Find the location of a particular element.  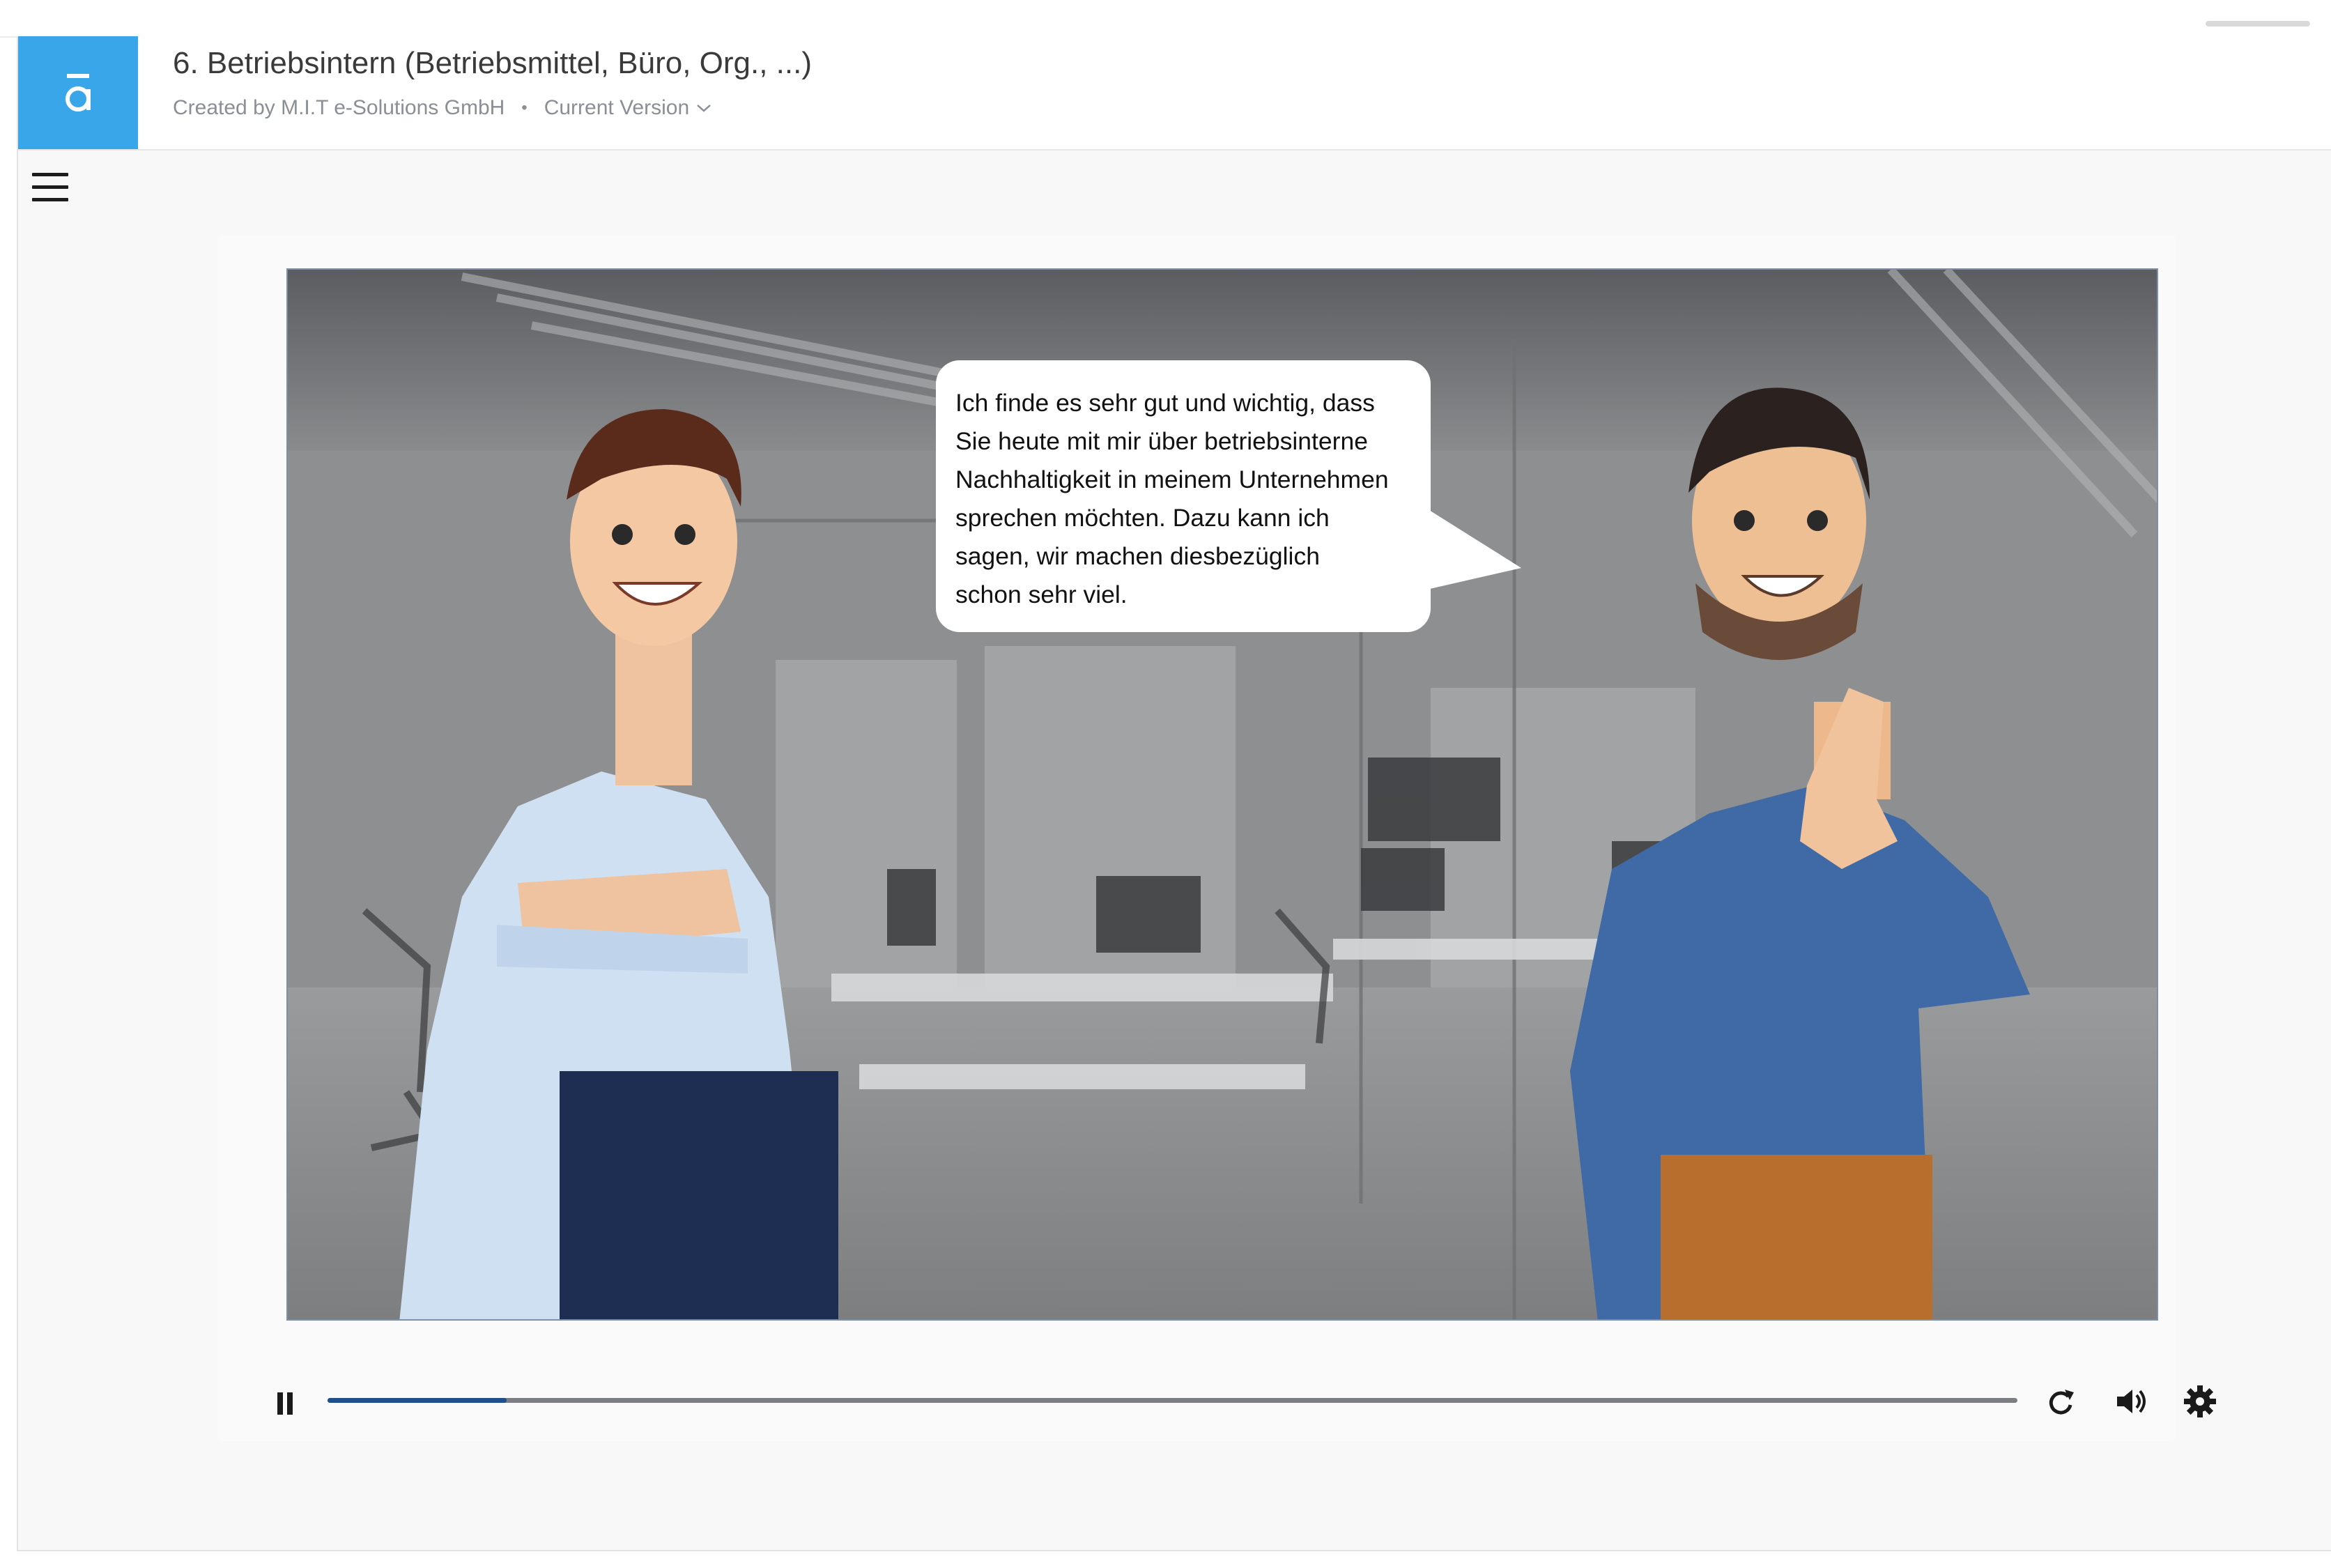

settings-button is located at coordinates (2200, 1401).